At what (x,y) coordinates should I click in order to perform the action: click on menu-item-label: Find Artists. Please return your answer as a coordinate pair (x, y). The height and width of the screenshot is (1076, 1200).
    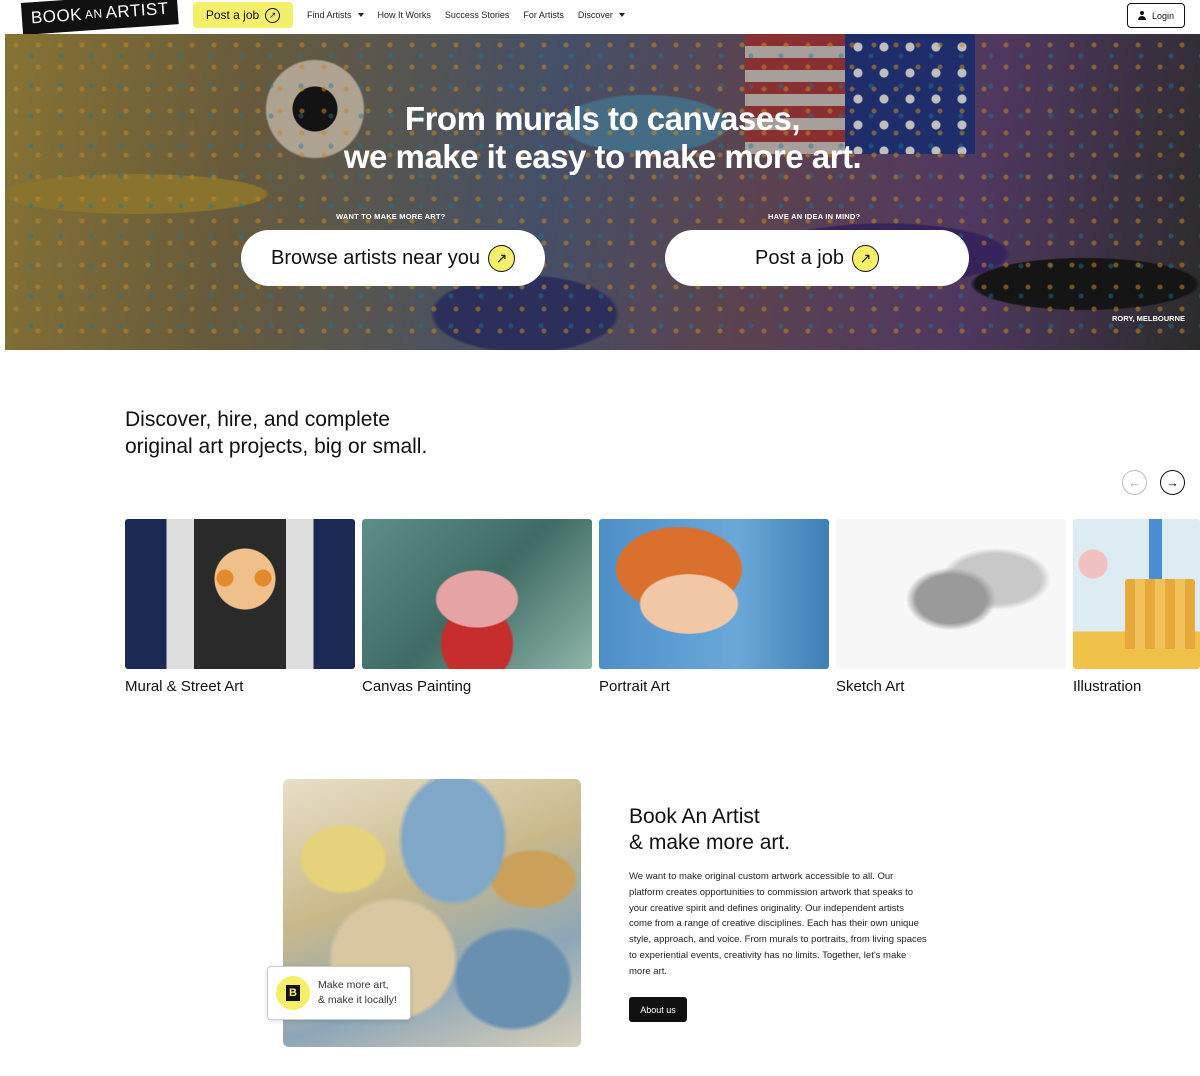
    Looking at the image, I should click on (329, 15).